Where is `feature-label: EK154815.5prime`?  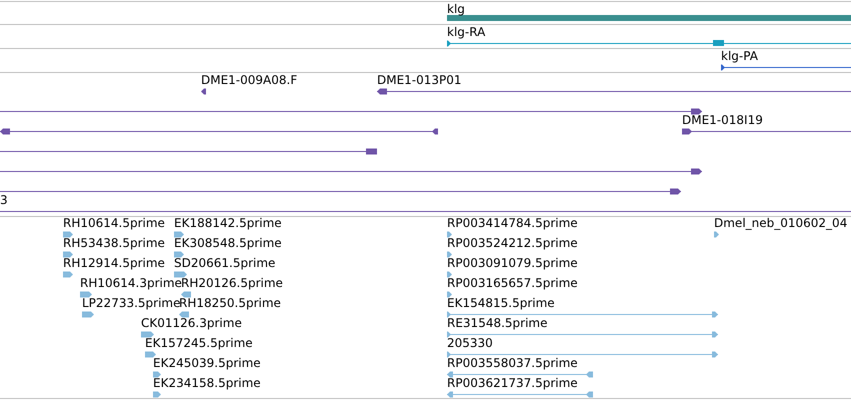 feature-label: EK154815.5prime is located at coordinates (501, 303).